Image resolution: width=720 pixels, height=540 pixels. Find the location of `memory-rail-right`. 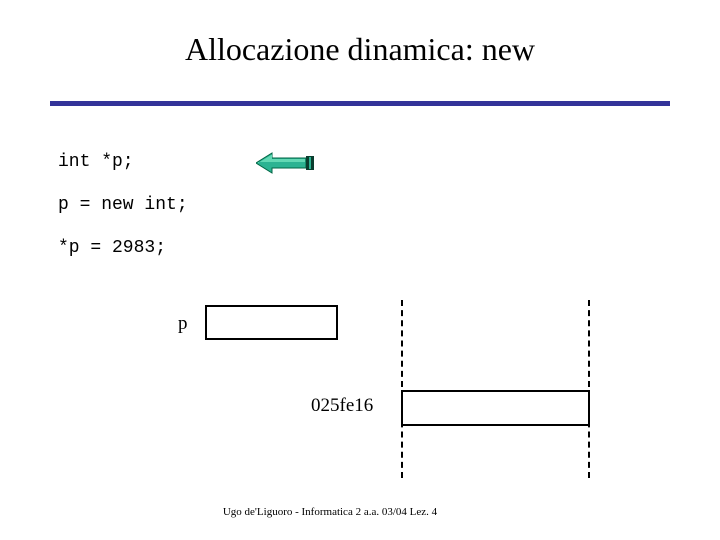

memory-rail-right is located at coordinates (589, 389).